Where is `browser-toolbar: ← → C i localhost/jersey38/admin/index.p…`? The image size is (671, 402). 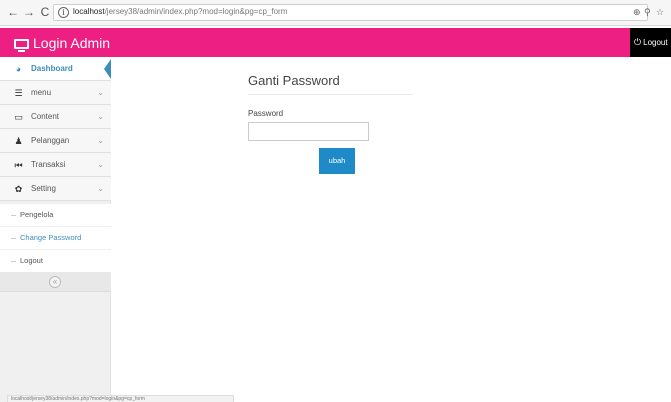 browser-toolbar: ← → C i localhost/jersey38/admin/index.p… is located at coordinates (335, 13).